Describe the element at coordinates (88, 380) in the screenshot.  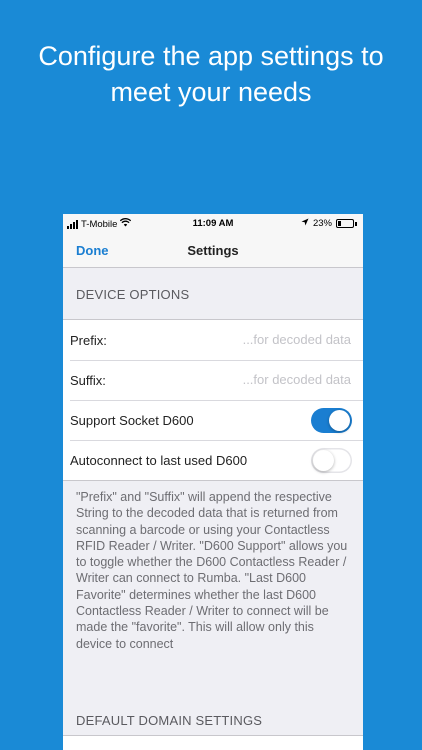
I see `suffix-label: Suffix:` at that location.